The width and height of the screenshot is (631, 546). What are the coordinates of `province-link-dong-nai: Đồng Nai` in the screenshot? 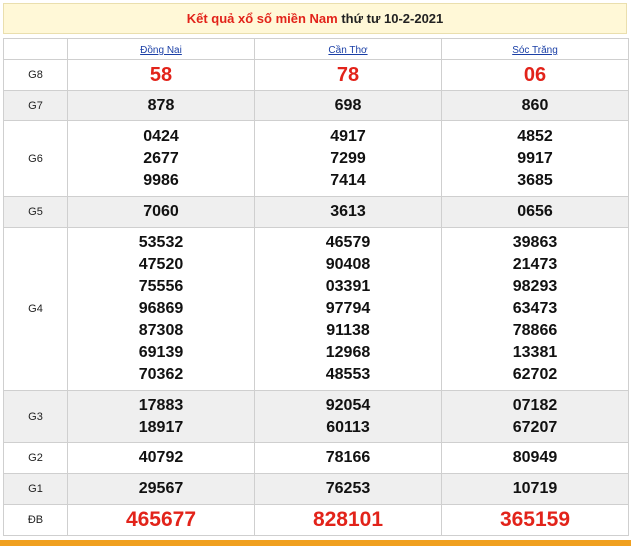 It's located at (161, 50).